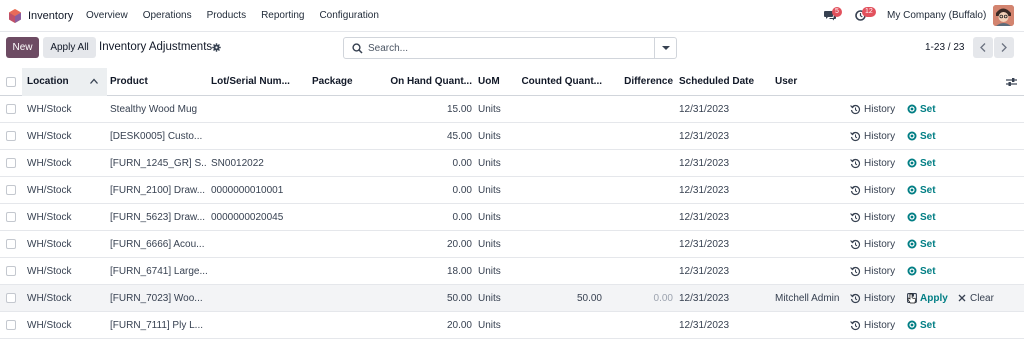 This screenshot has height=341, width=1024. Describe the element at coordinates (663, 298) in the screenshot. I see `cell-difference: 0.00` at that location.